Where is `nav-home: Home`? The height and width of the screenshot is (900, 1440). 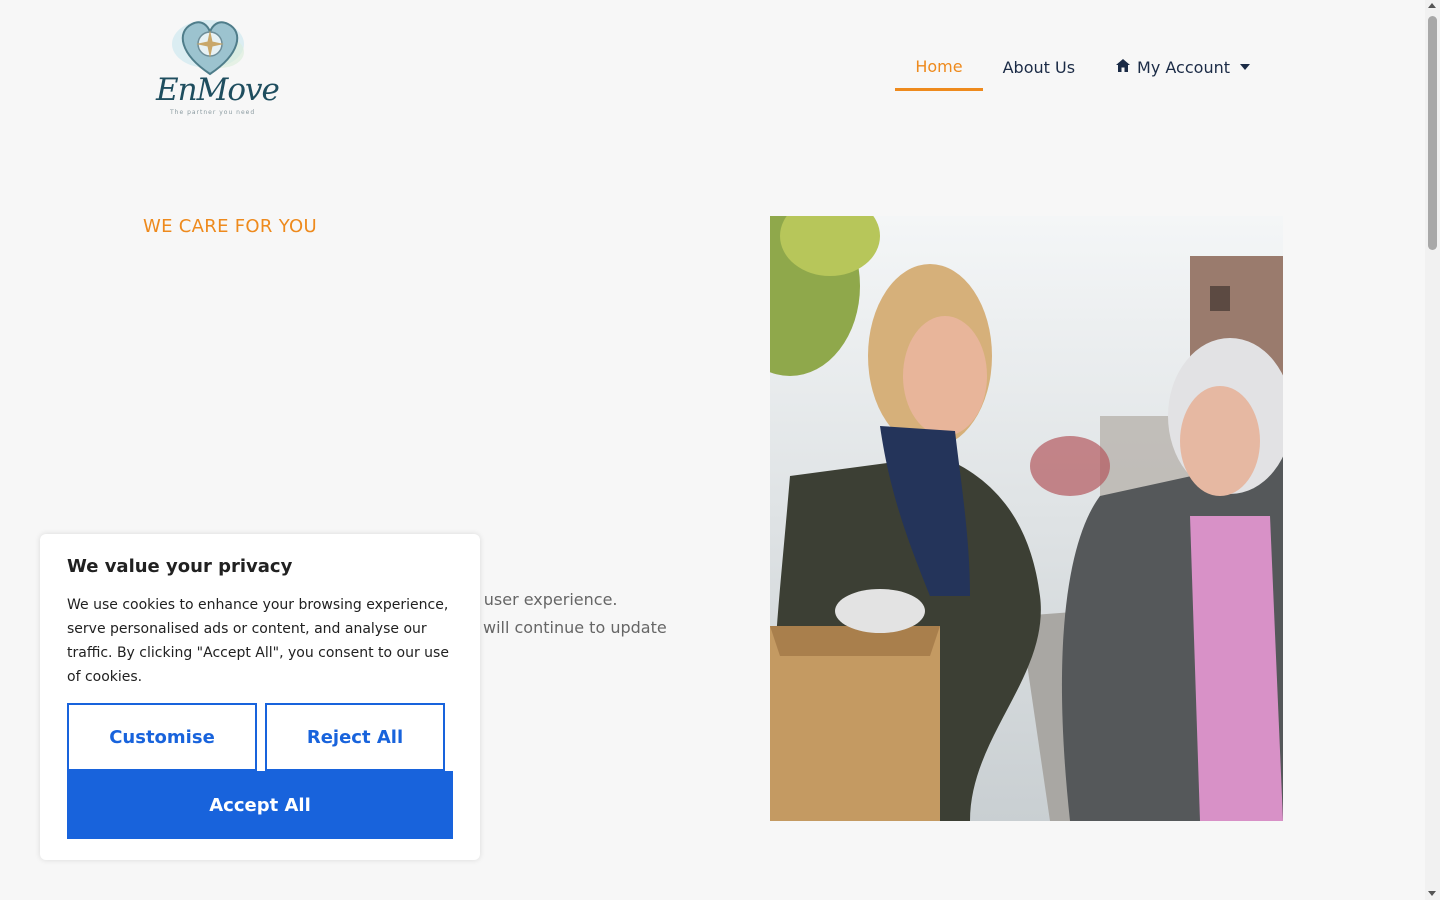 nav-home: Home is located at coordinates (939, 67).